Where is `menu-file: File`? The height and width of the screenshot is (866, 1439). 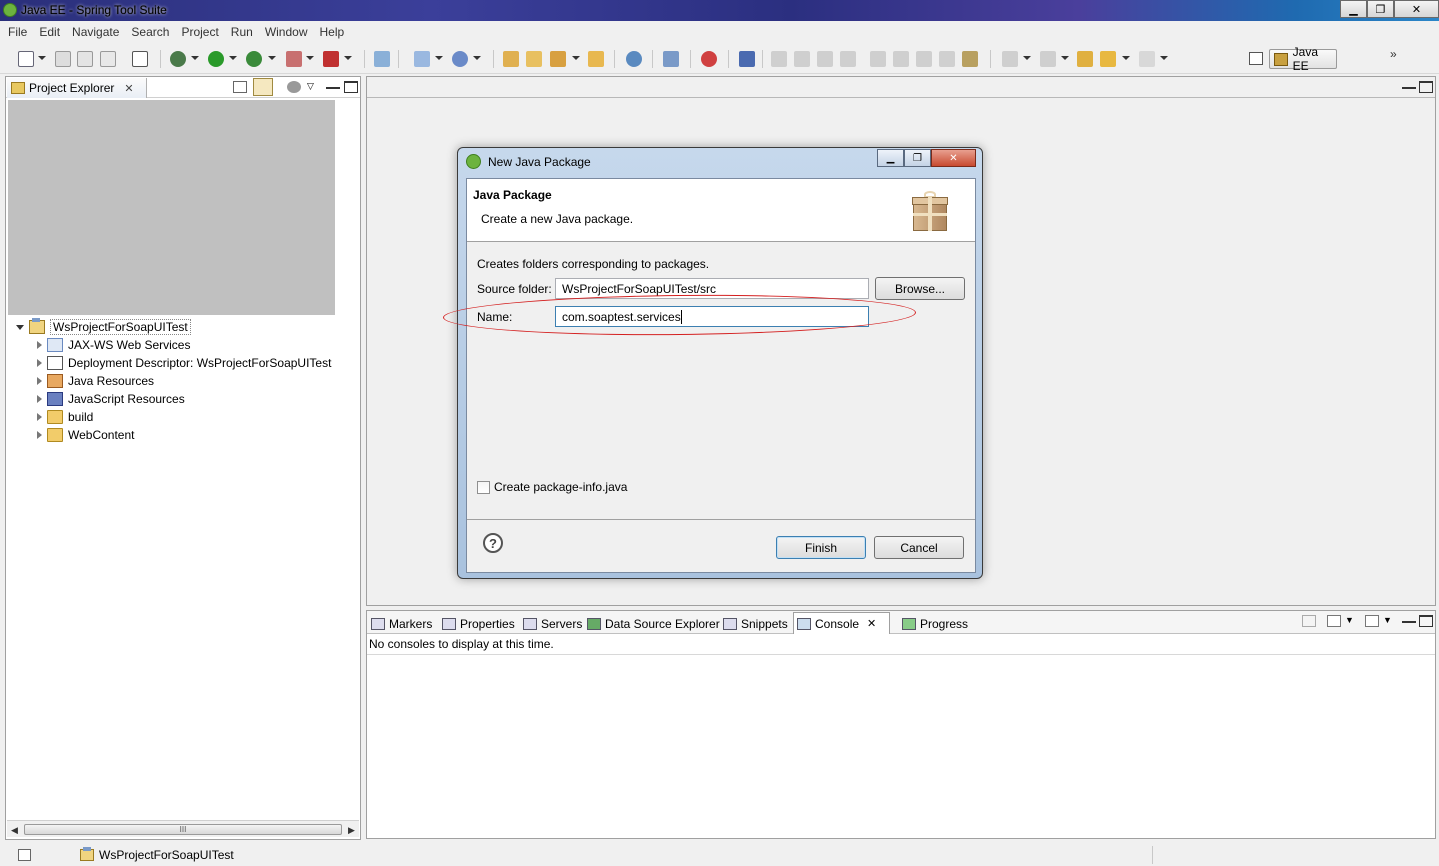 menu-file: File is located at coordinates (17, 32).